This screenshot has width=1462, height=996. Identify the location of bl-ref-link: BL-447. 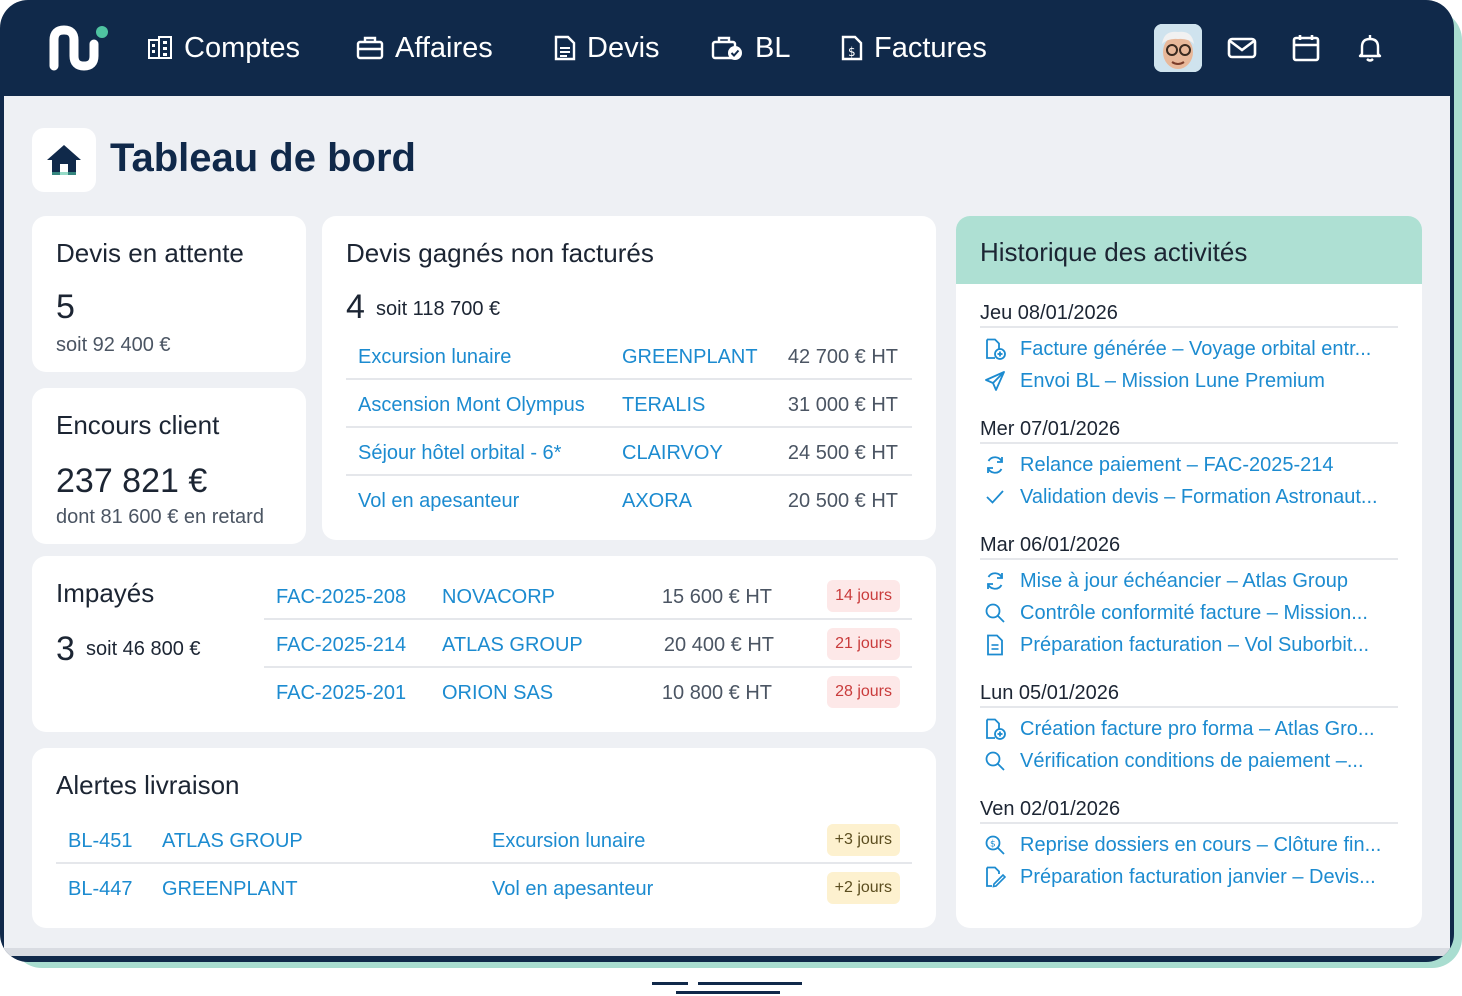
(100, 889).